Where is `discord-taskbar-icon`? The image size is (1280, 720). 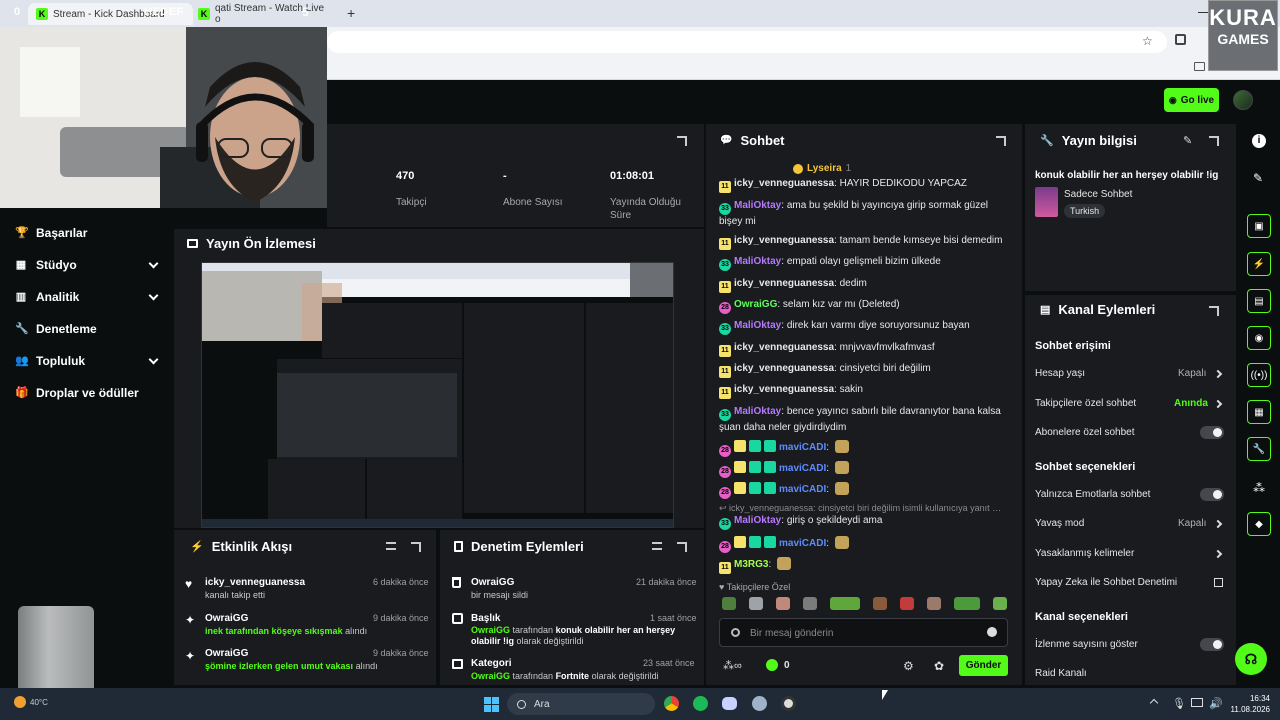 discord-taskbar-icon is located at coordinates (729, 703).